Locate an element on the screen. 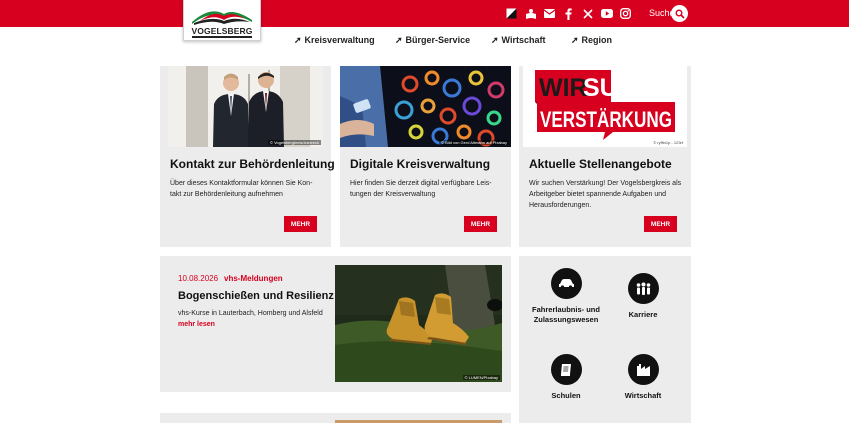 This screenshot has width=849, height=423. people-icon is located at coordinates (643, 288).